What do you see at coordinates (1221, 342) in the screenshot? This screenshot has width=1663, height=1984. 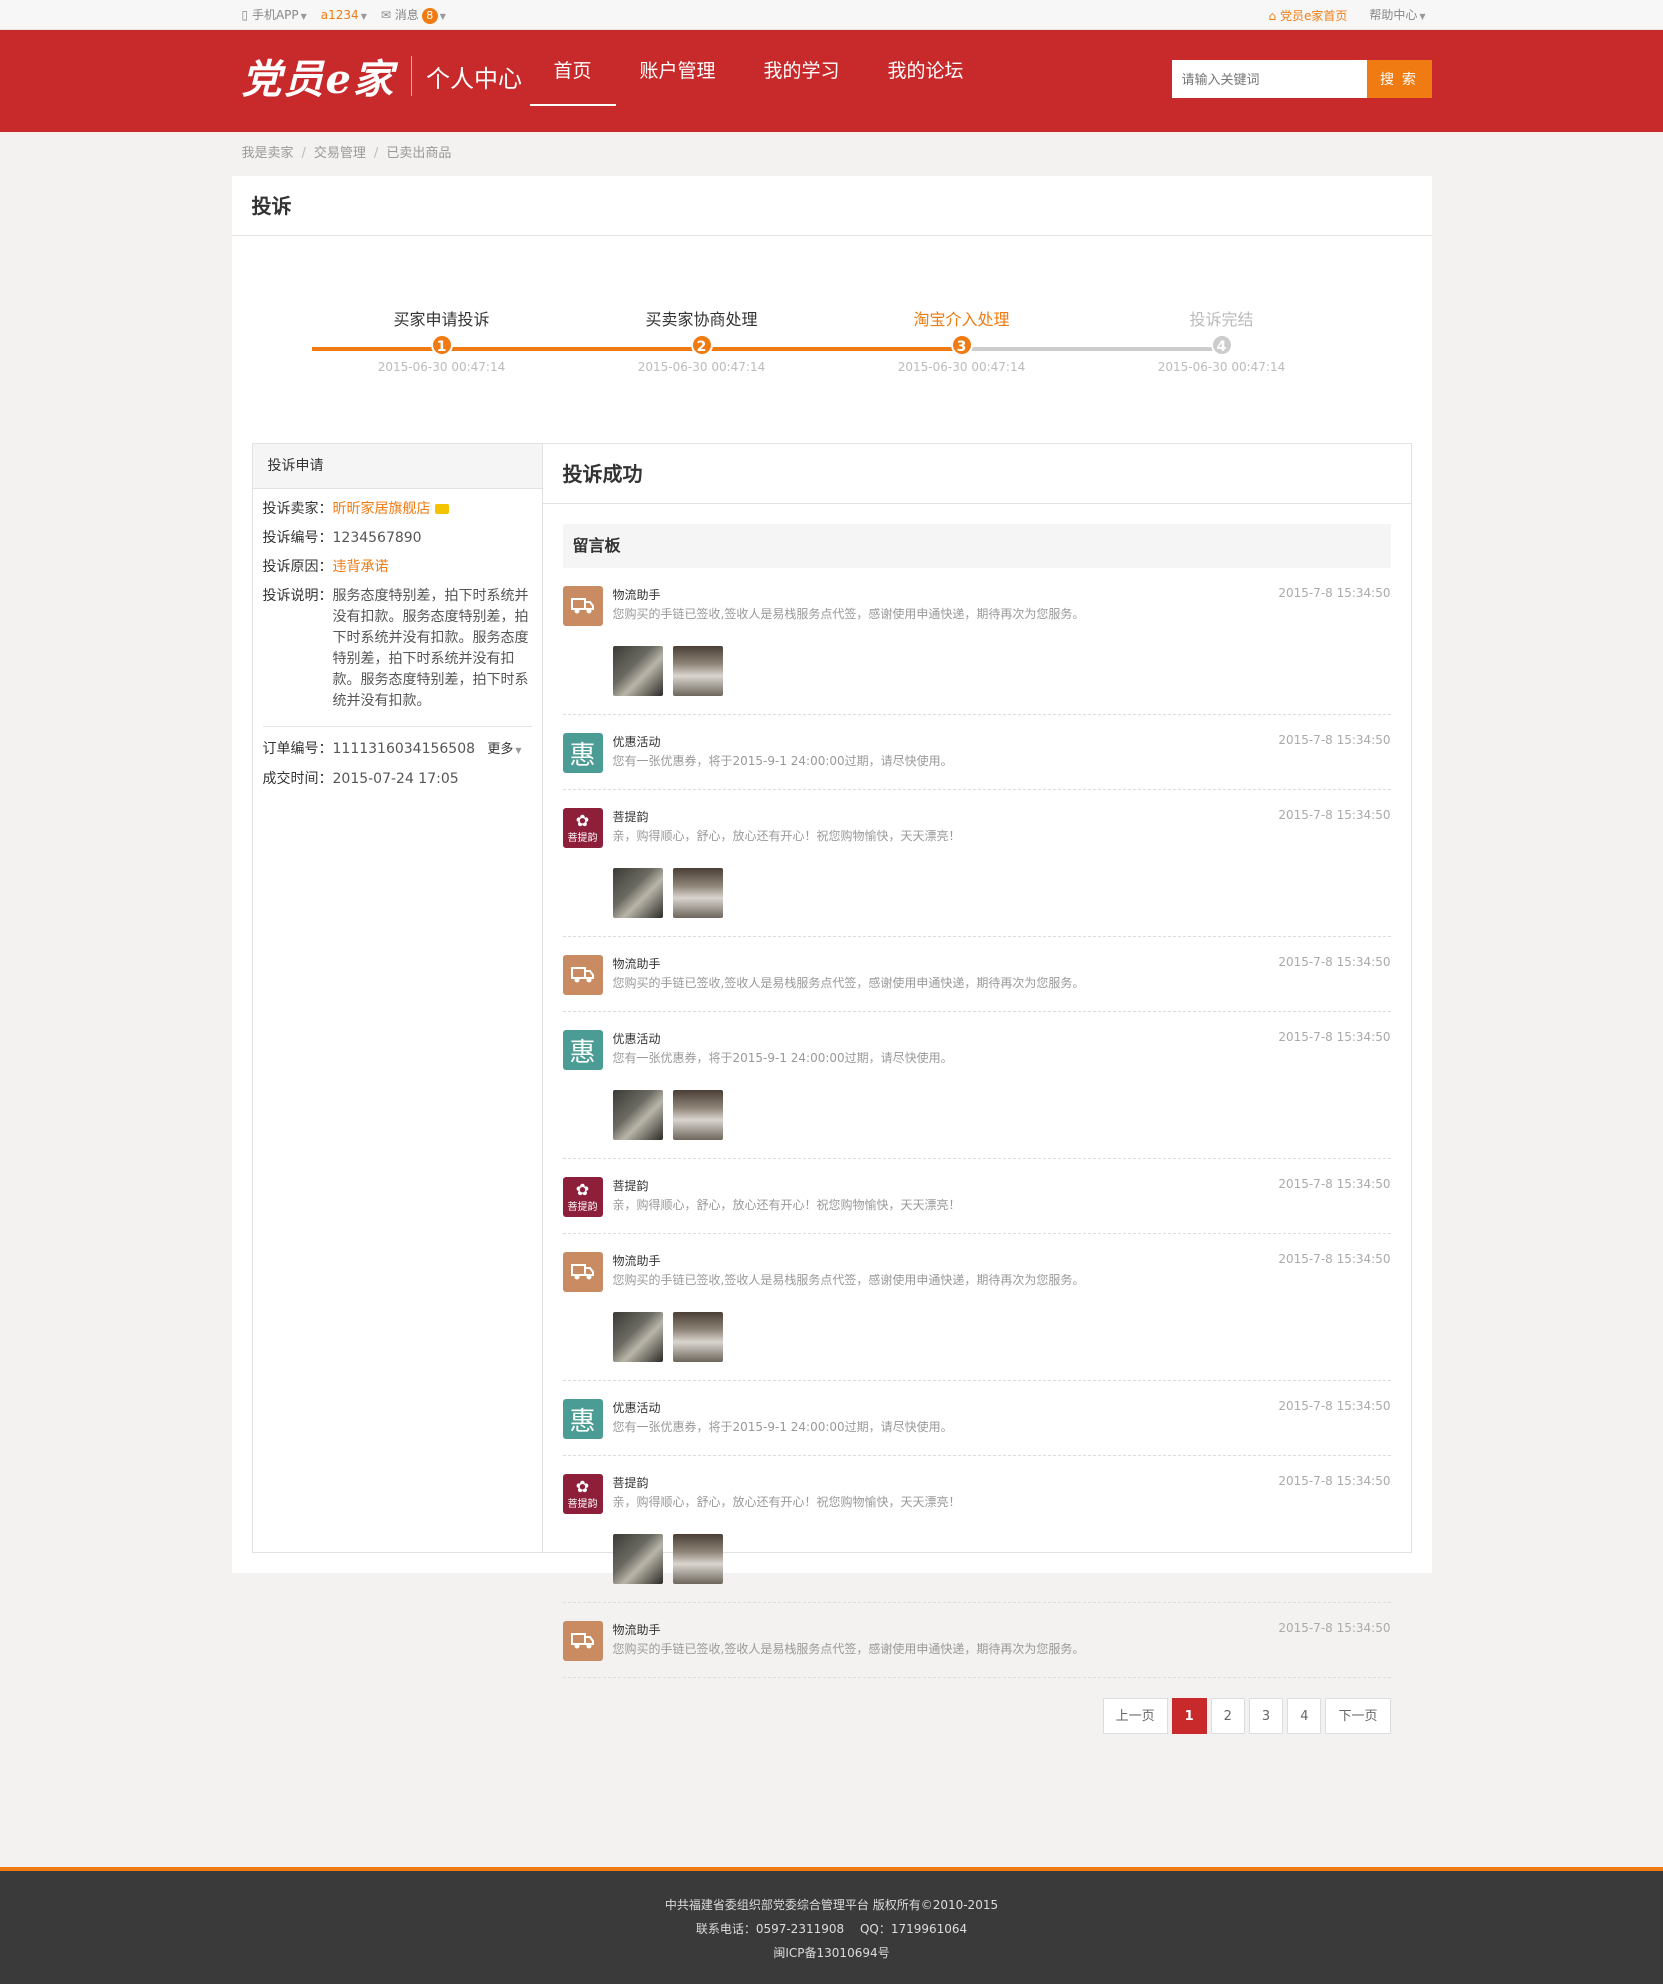 I see `step-4: 投诉完结 4 2015-06-30 00:47:14` at bounding box center [1221, 342].